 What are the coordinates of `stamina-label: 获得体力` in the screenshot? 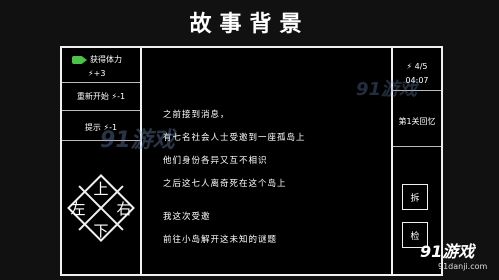 It's located at (106, 59).